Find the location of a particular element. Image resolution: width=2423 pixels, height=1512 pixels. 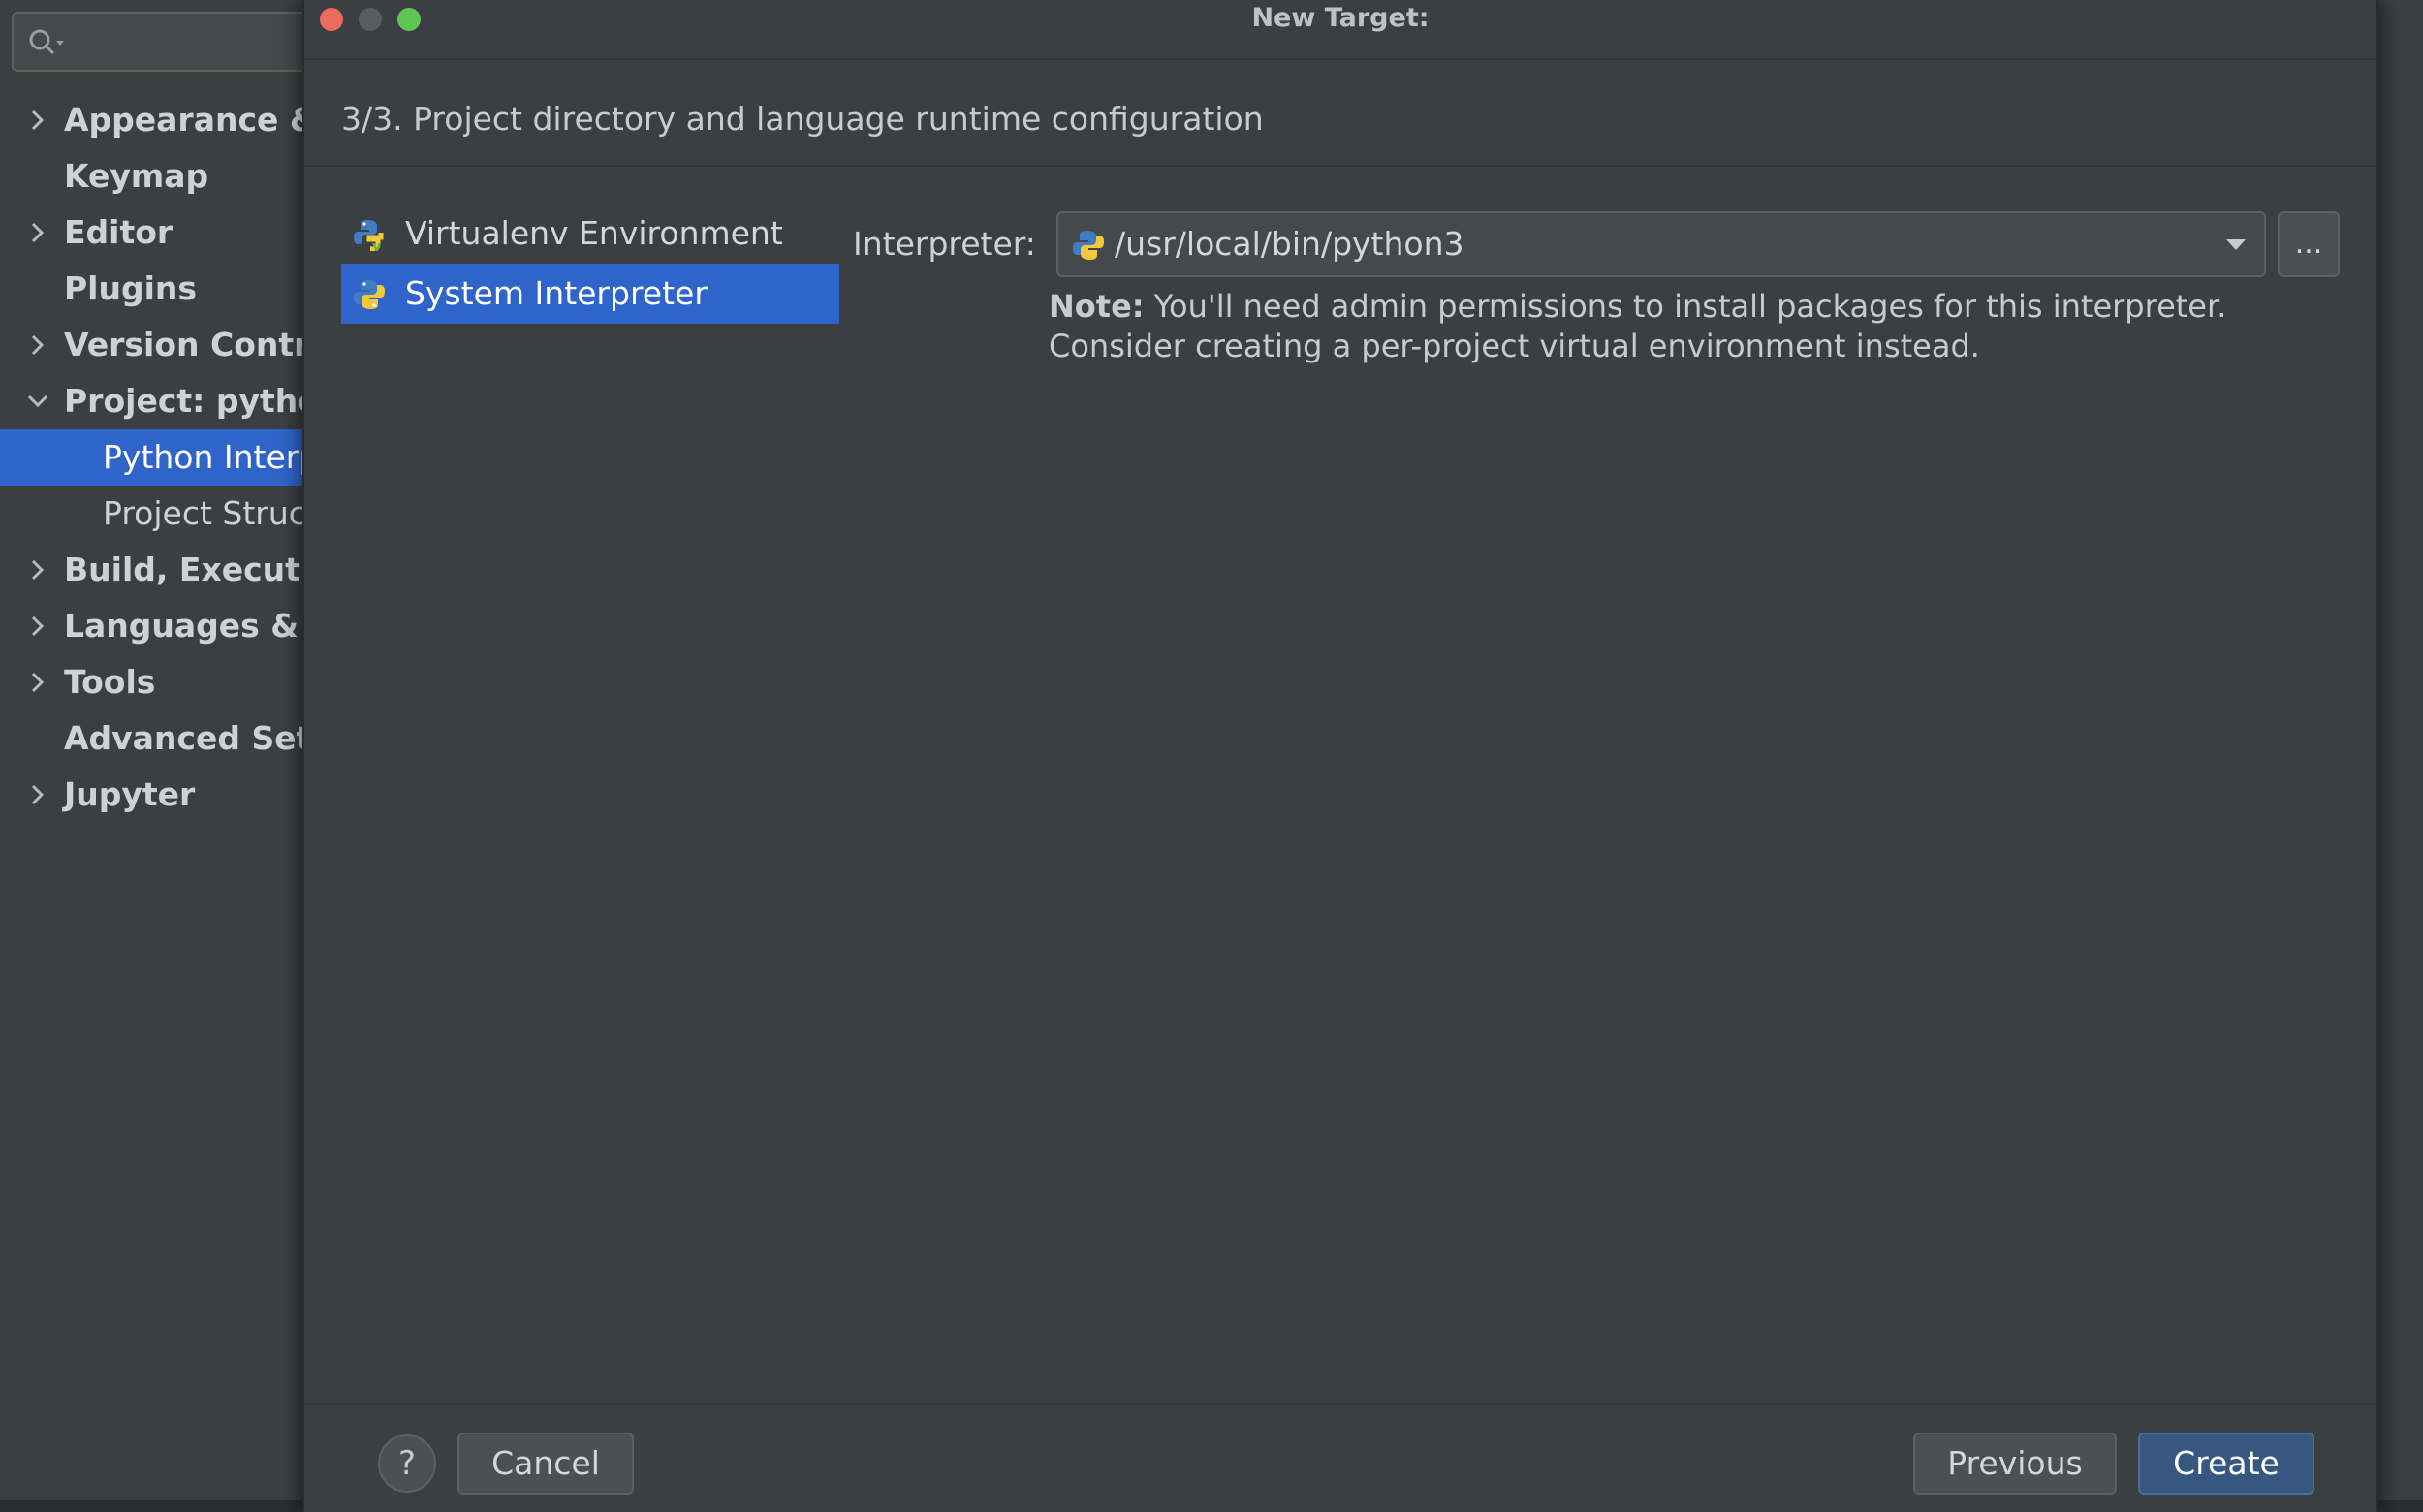

interpreter-value: /usr/local/bin/python3 is located at coordinates (1289, 244).